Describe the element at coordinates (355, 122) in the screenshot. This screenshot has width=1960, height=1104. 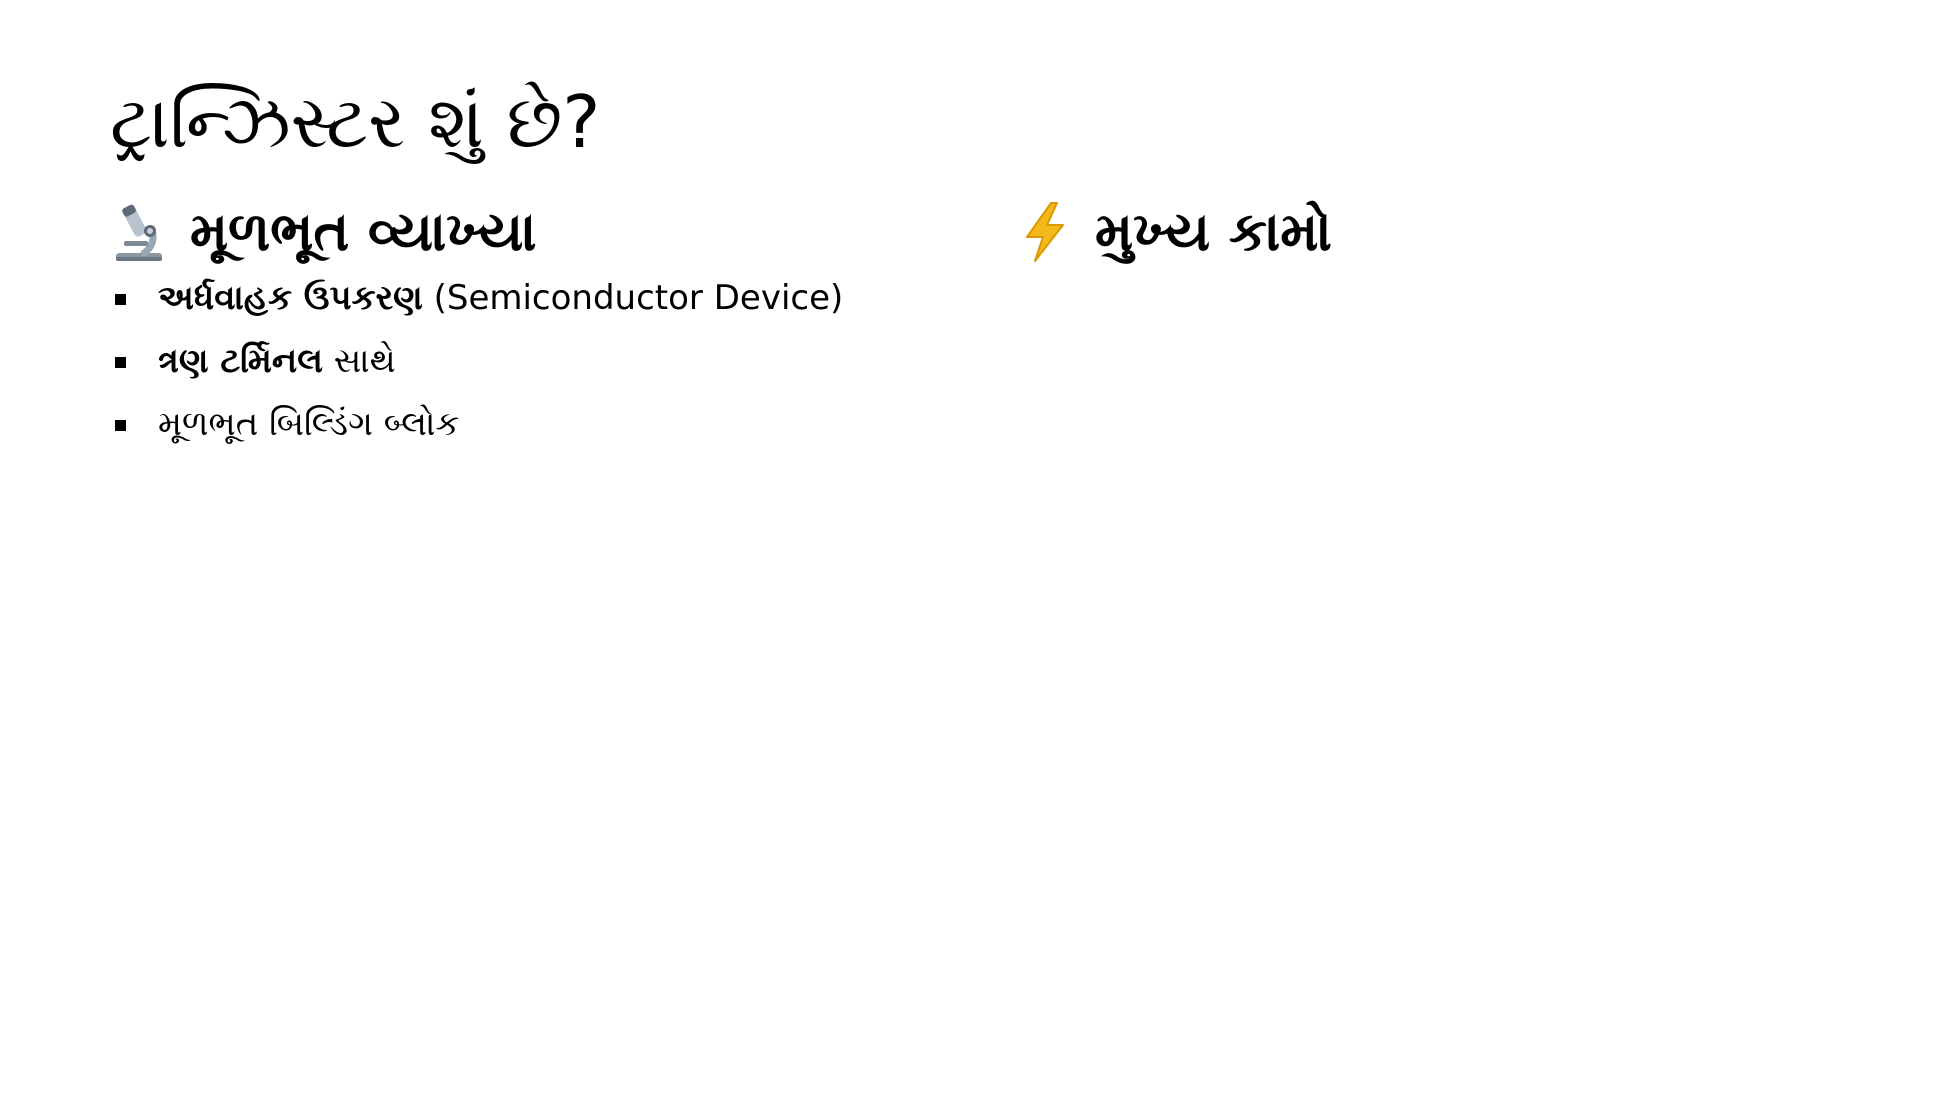
I see `slide-title: ટ્રાન્ઝિસ્ટર શું છે?` at that location.